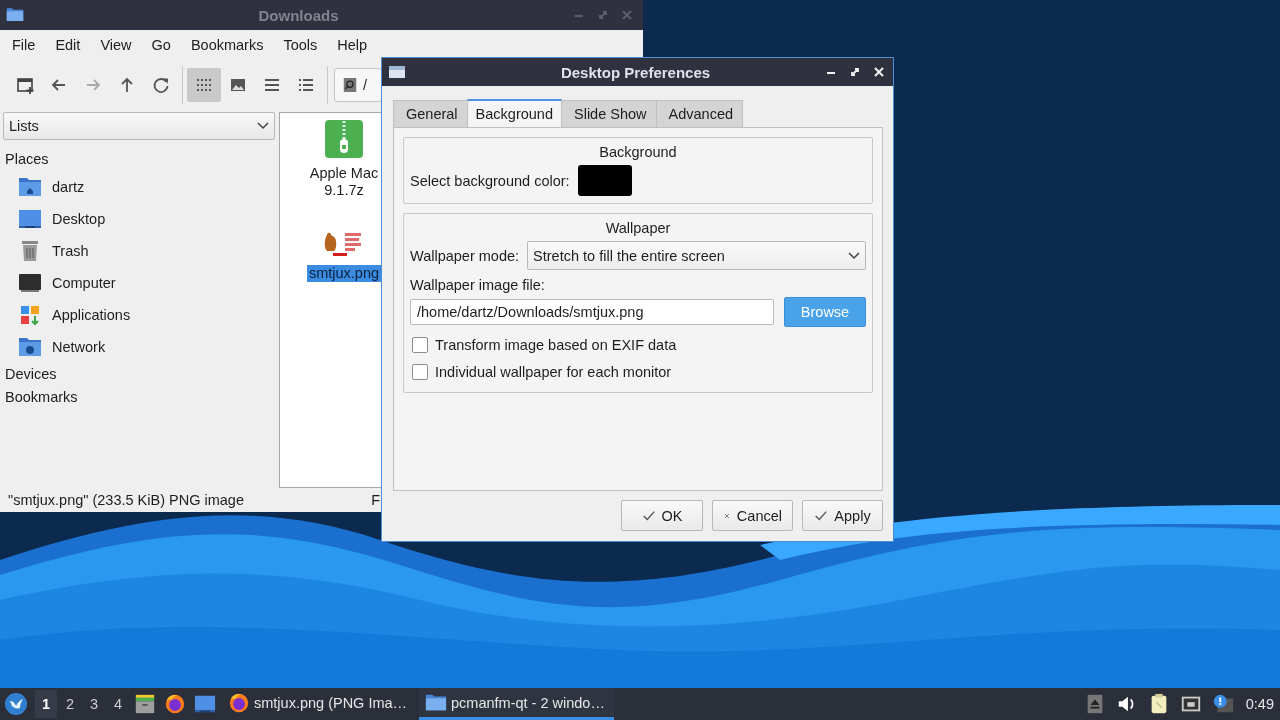  What do you see at coordinates (1259, 704) in the screenshot?
I see `clock: 0:49` at bounding box center [1259, 704].